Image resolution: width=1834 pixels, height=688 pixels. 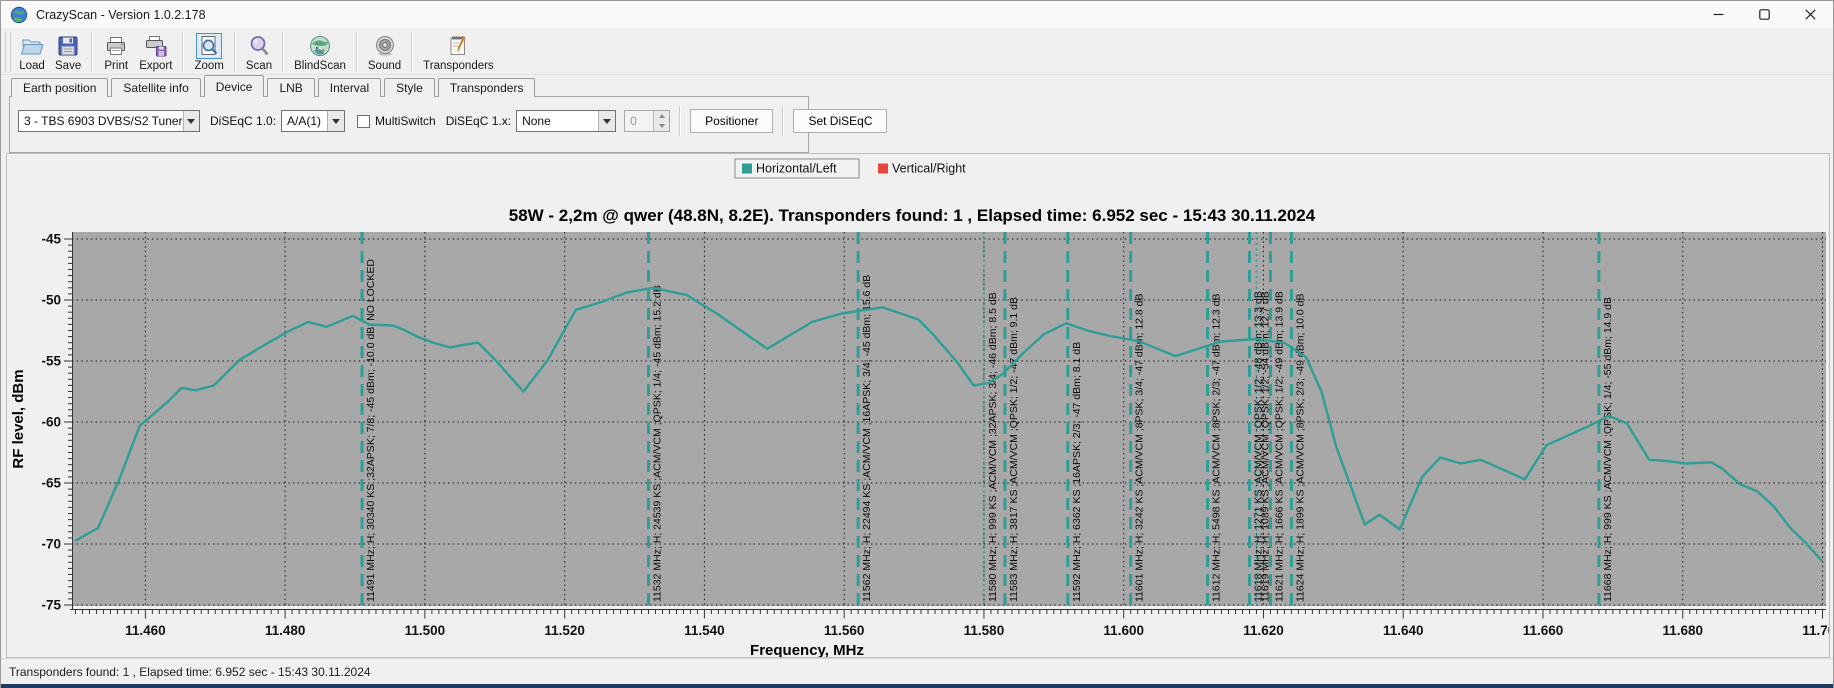 I want to click on close-icon, so click(x=1810, y=14).